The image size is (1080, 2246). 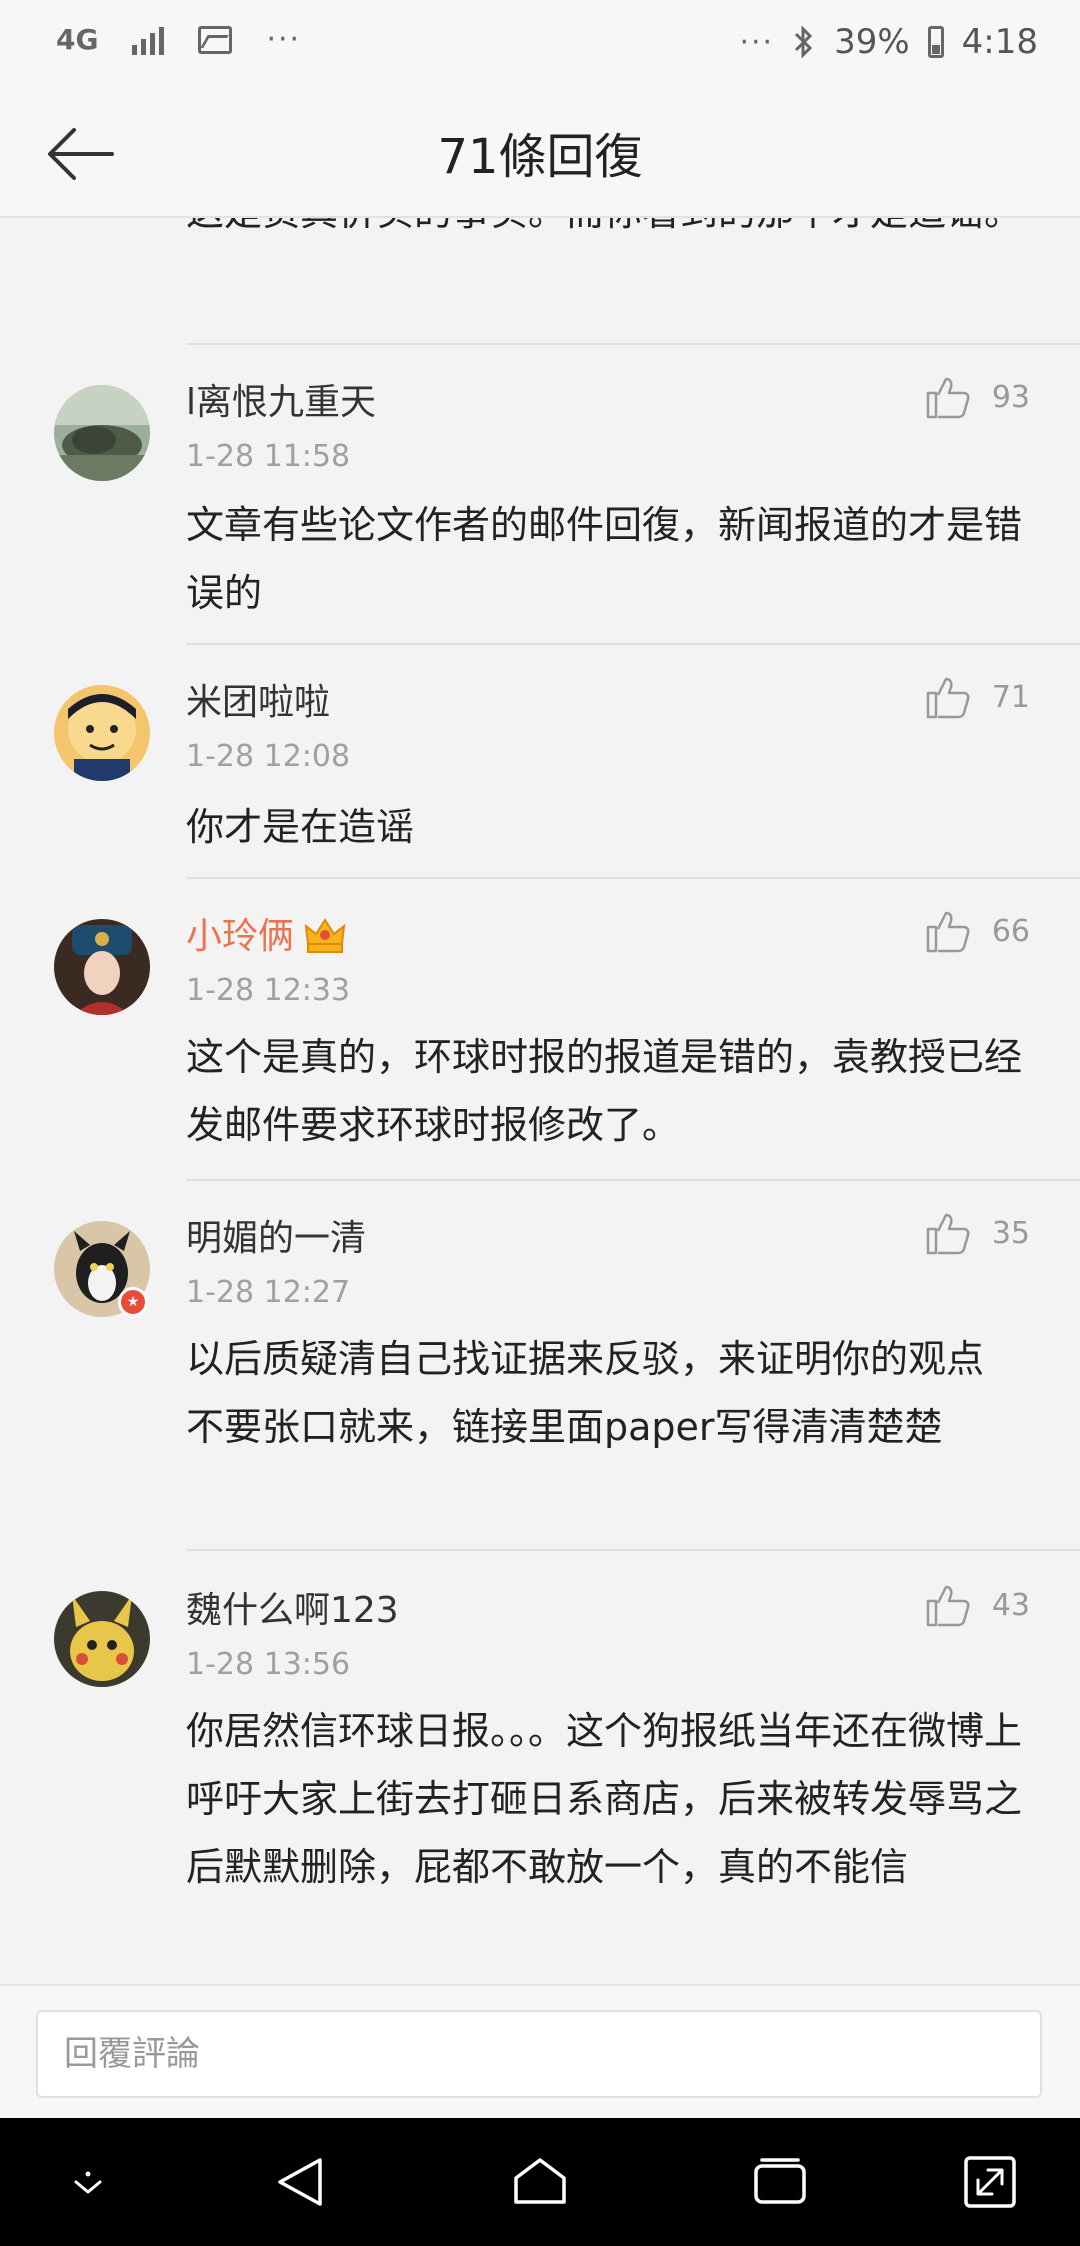 What do you see at coordinates (215, 39) in the screenshot?
I see `image-notification-icon` at bounding box center [215, 39].